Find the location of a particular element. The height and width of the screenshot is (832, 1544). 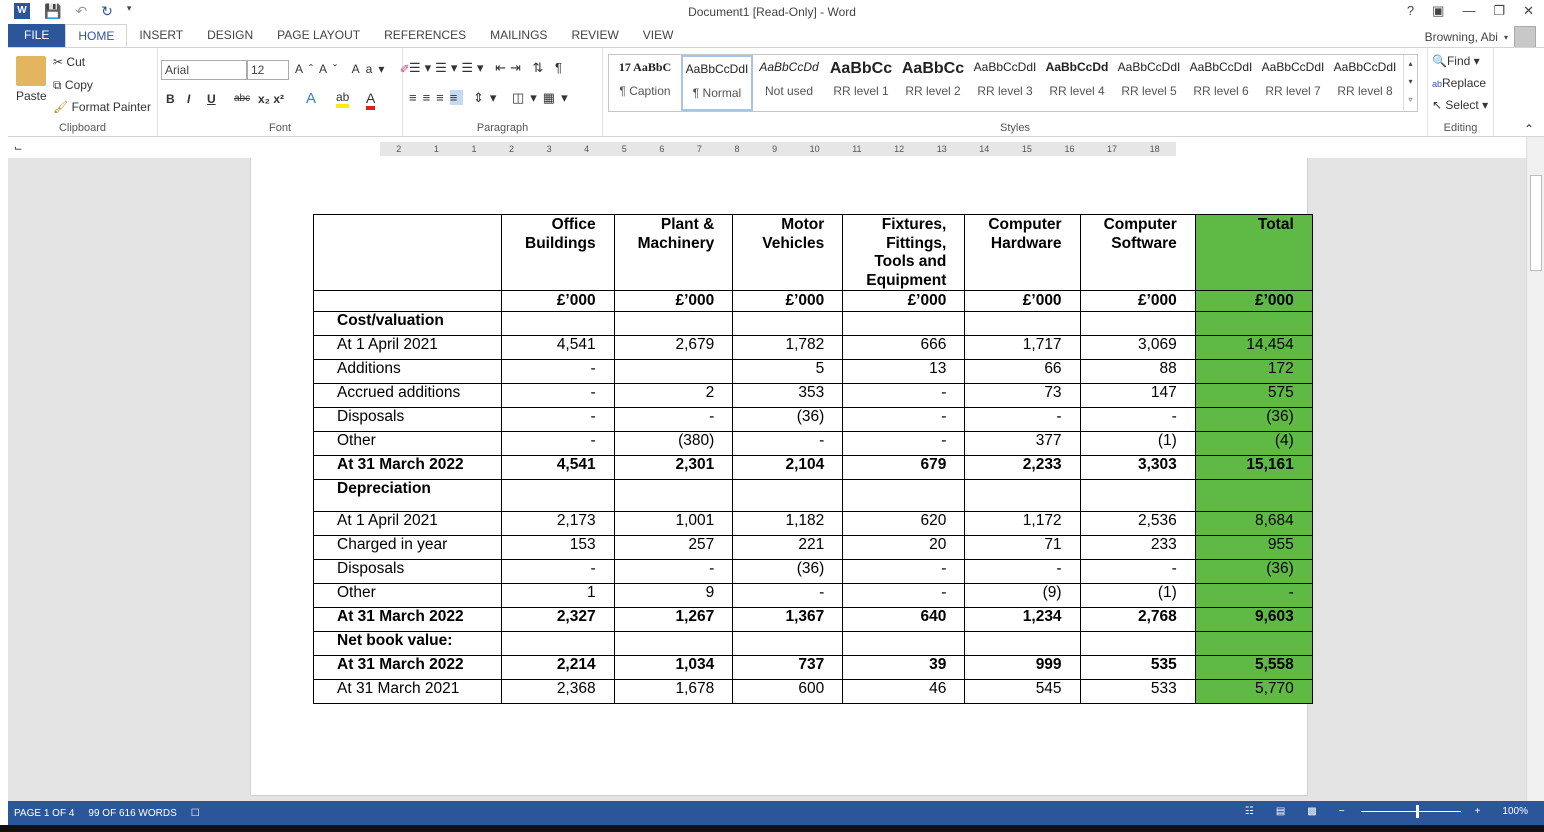

table-cell: 13 is located at coordinates (904, 371).